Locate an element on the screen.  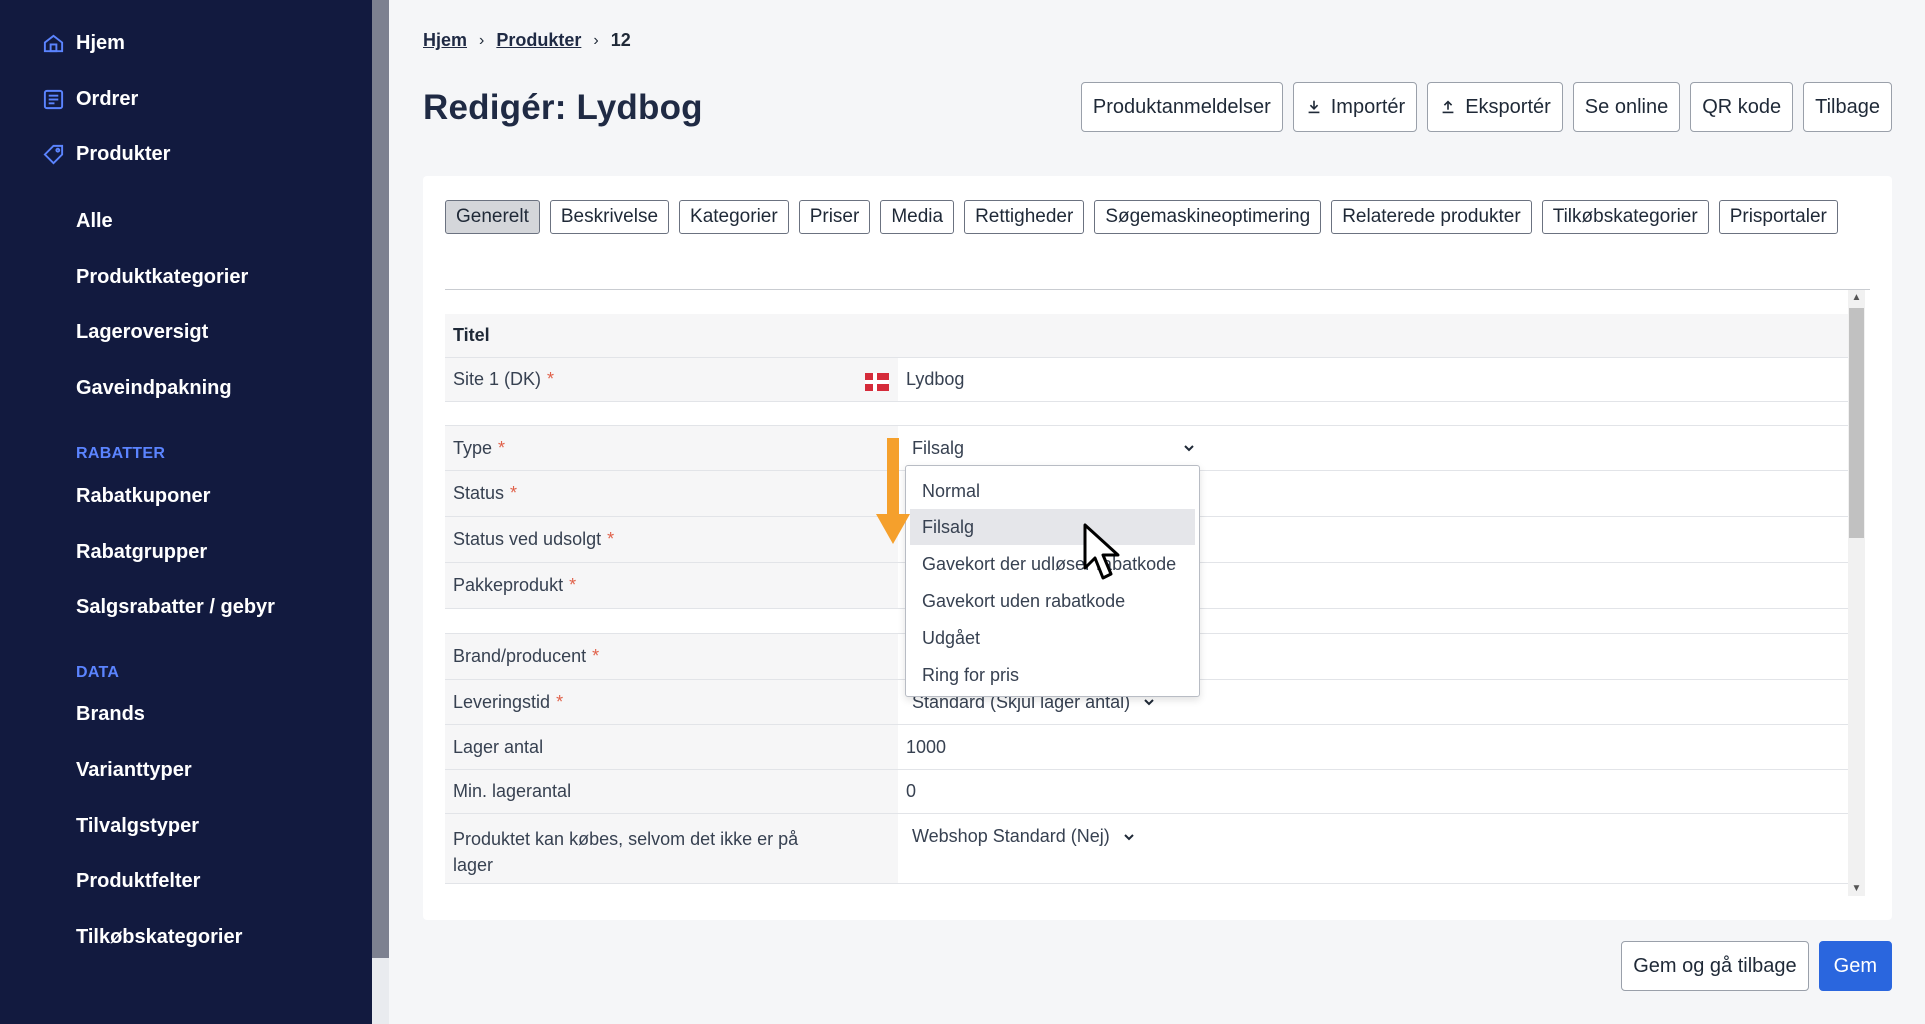
nav-label-orders: Ordrer is located at coordinates (107, 98).